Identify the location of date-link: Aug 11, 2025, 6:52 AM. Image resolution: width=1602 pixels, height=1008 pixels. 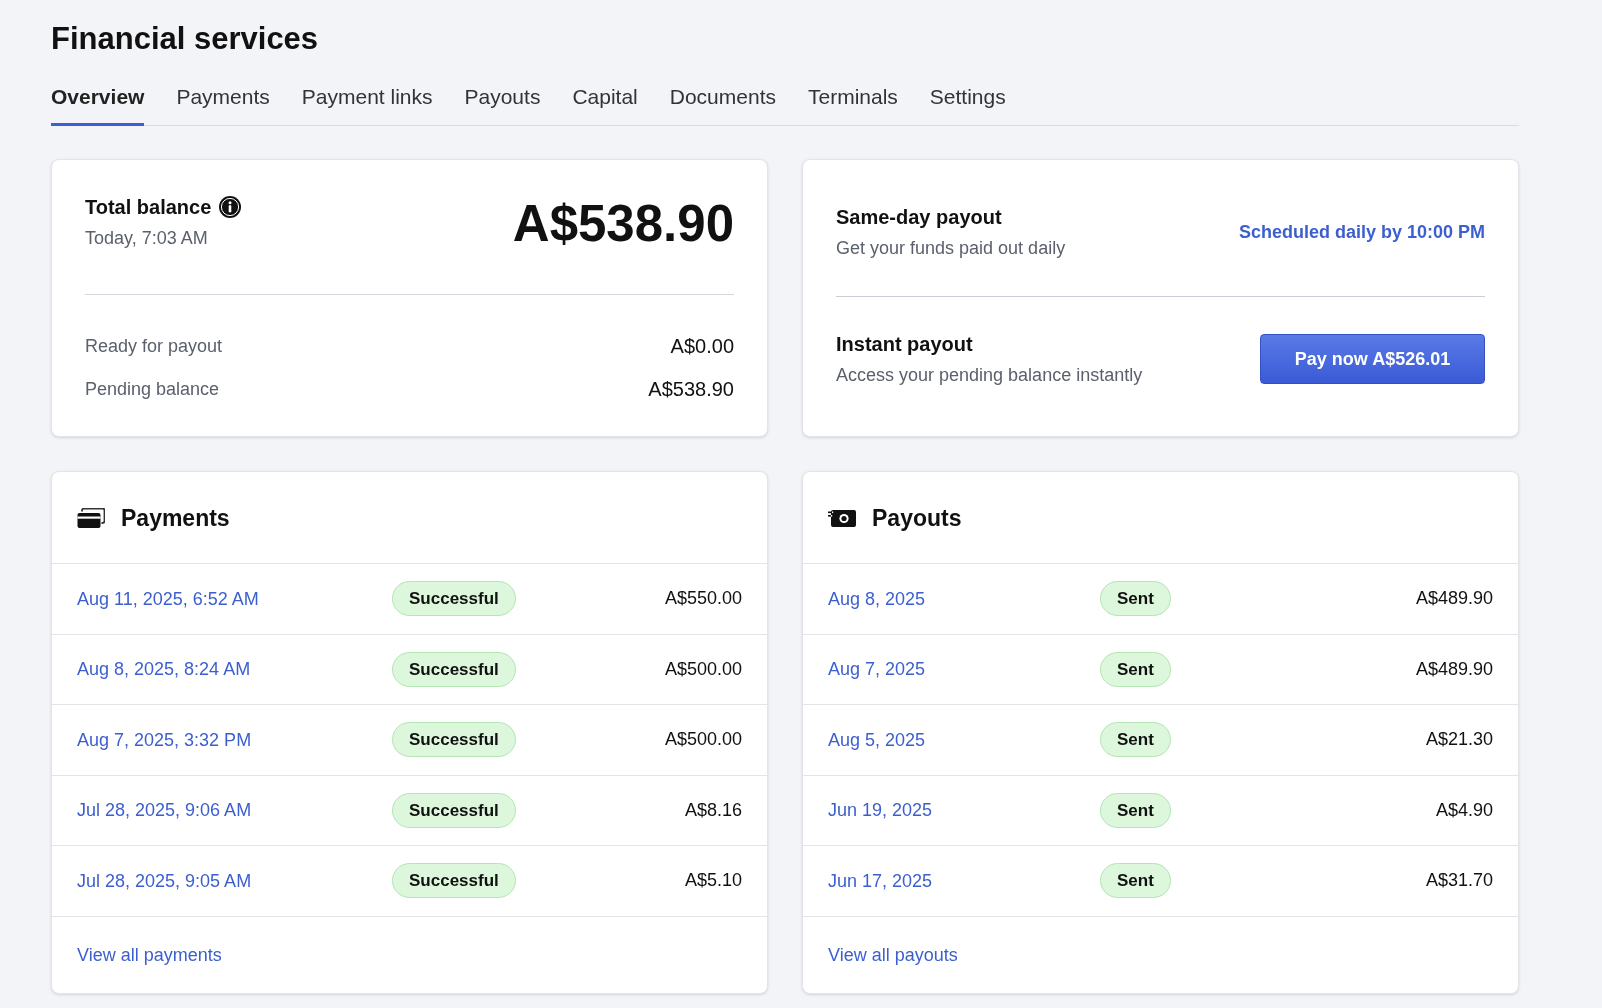
(168, 598).